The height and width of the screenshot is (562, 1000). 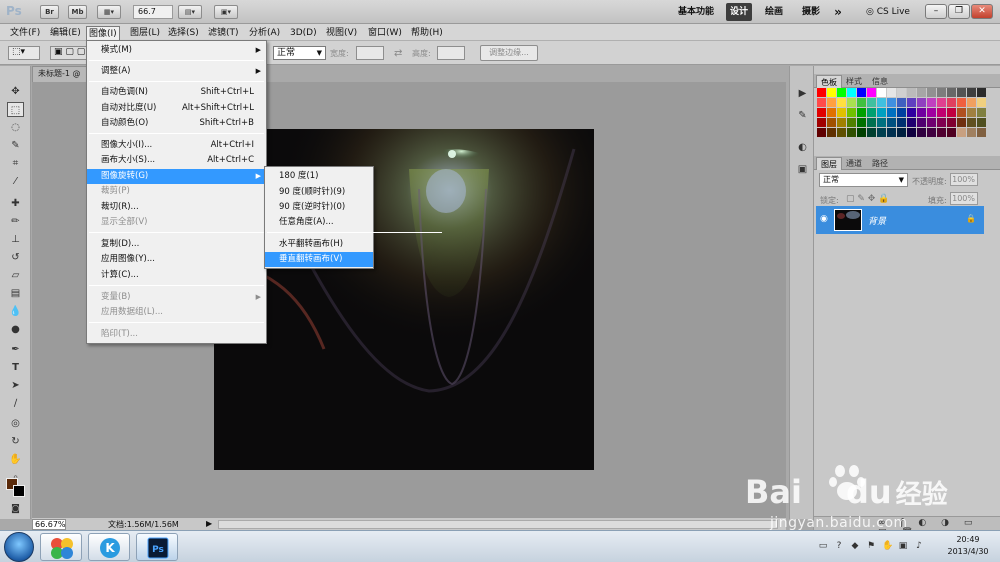 I want to click on workspace-design: 设计, so click(x=739, y=12).